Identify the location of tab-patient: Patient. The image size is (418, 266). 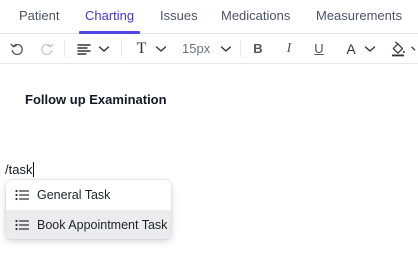
(39, 15).